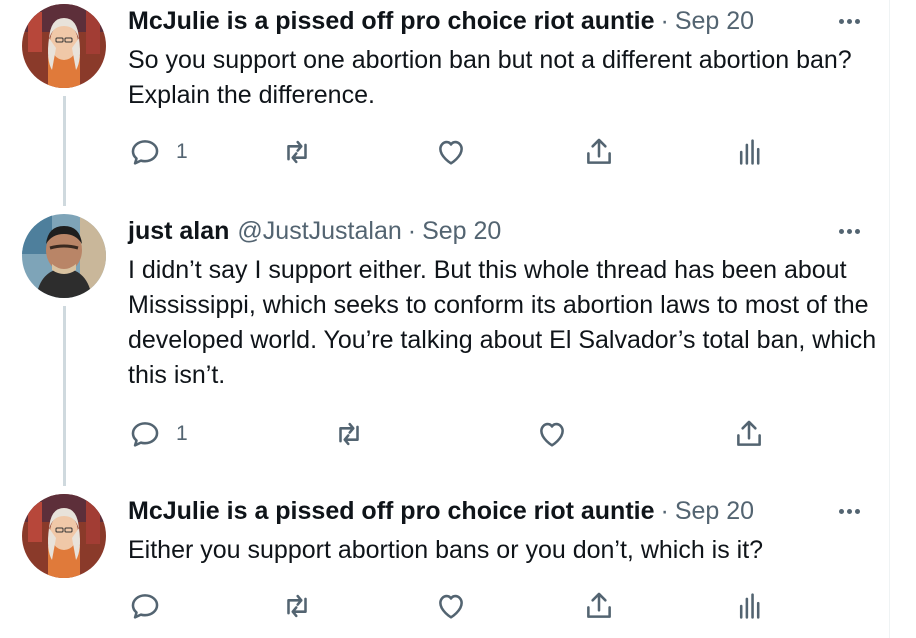  I want to click on tweet-header: just alan @JustJustalan · Sep 20, so click(509, 231).